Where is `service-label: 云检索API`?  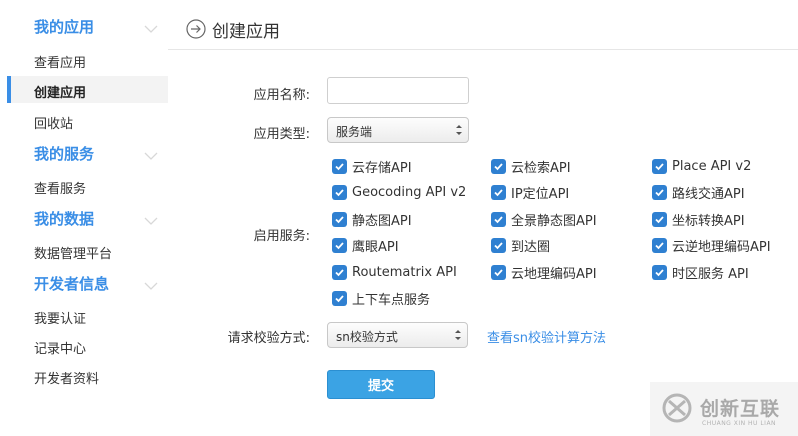 service-label: 云检索API is located at coordinates (541, 168).